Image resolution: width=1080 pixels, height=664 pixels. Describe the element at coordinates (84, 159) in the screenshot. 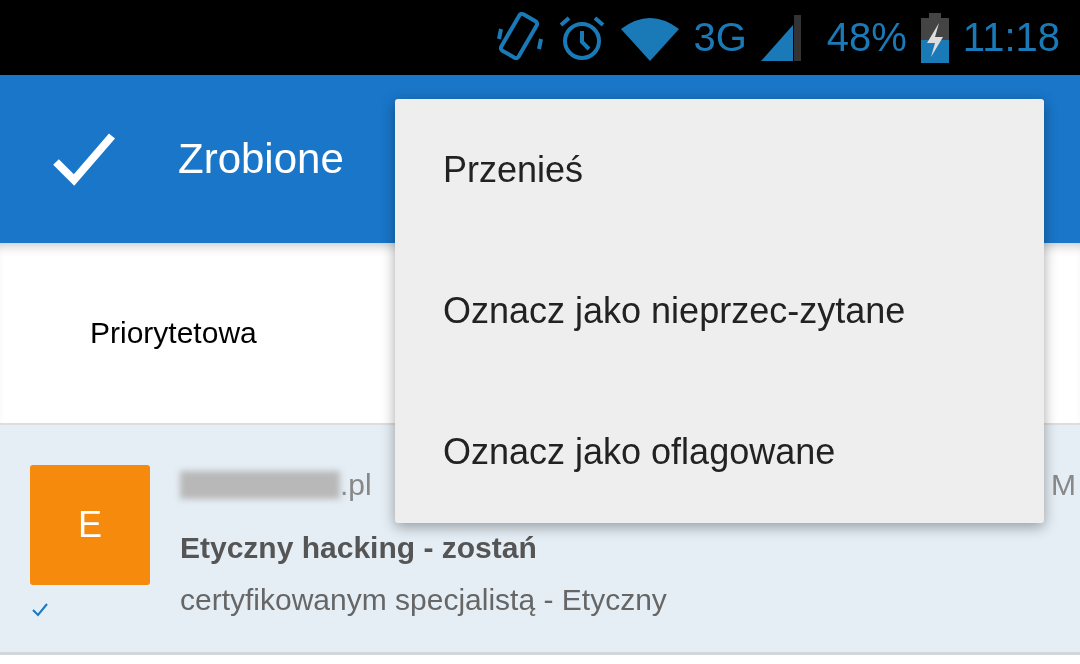

I see `check-icon` at that location.